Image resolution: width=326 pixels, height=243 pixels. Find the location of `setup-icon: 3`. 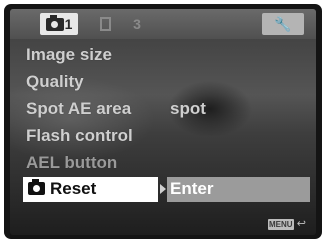

setup-icon: 3 is located at coordinates (137, 24).